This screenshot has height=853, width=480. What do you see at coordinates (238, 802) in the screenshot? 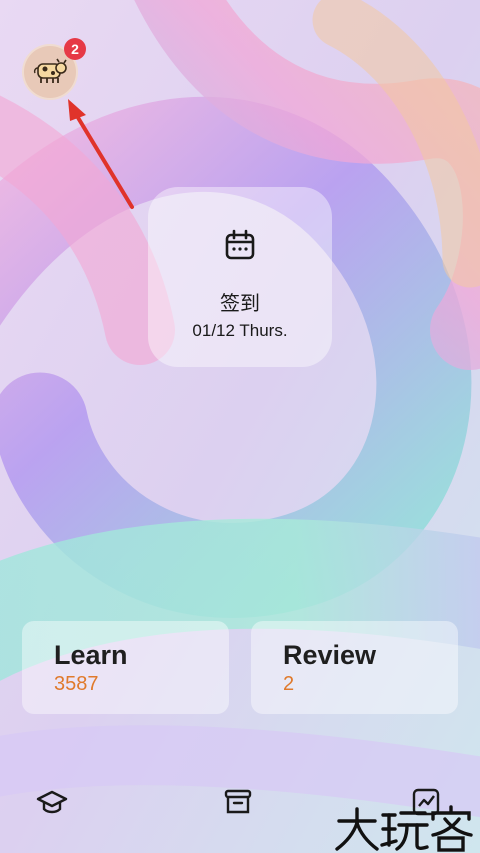
I see `archive-box-icon` at bounding box center [238, 802].